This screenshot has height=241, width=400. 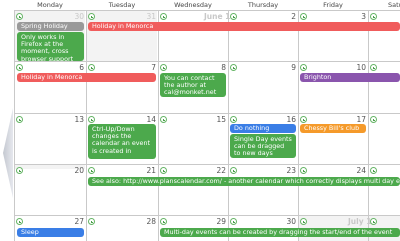 I want to click on event-do-nothing: Do nothing, so click(x=263, y=128).